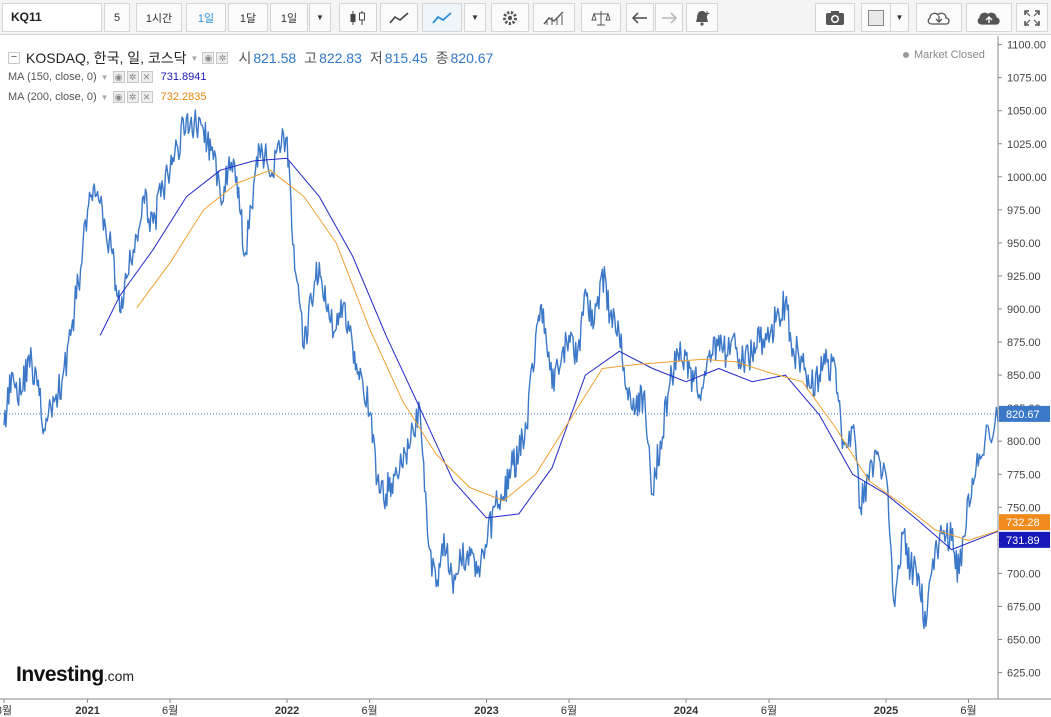  Describe the element at coordinates (1024, 277) in the screenshot. I see `y-tick-label: 925.00` at that location.